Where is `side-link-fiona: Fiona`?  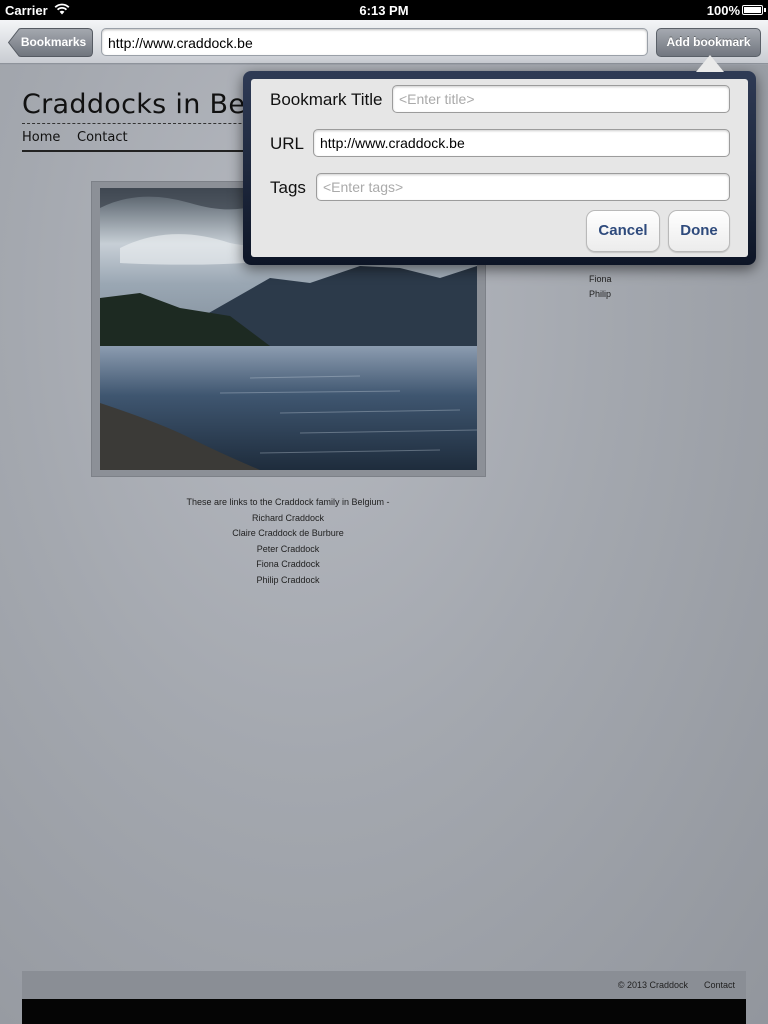 side-link-fiona: Fiona is located at coordinates (600, 279).